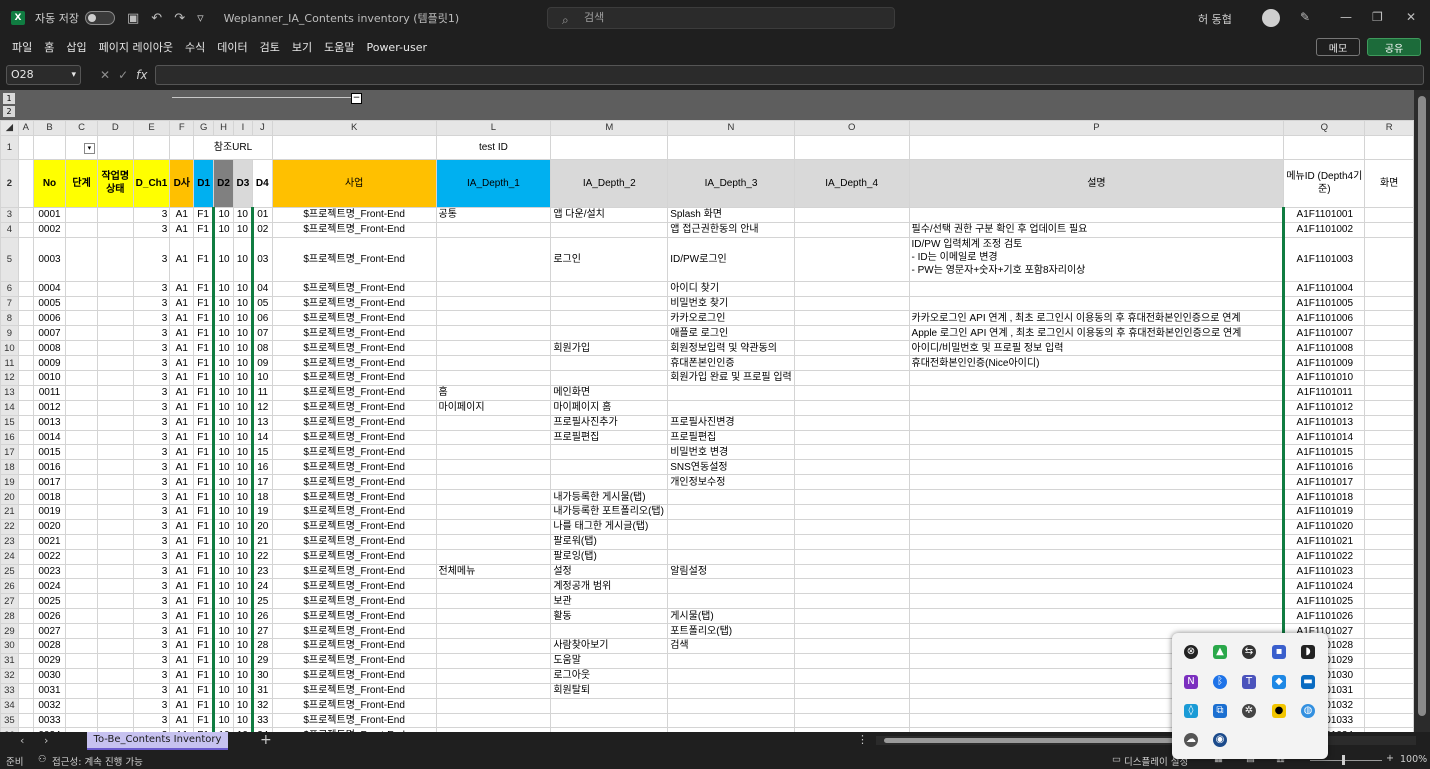 The width and height of the screenshot is (1430, 769). What do you see at coordinates (261, 348) in the screenshot?
I see `cell-d4: 08` at bounding box center [261, 348].